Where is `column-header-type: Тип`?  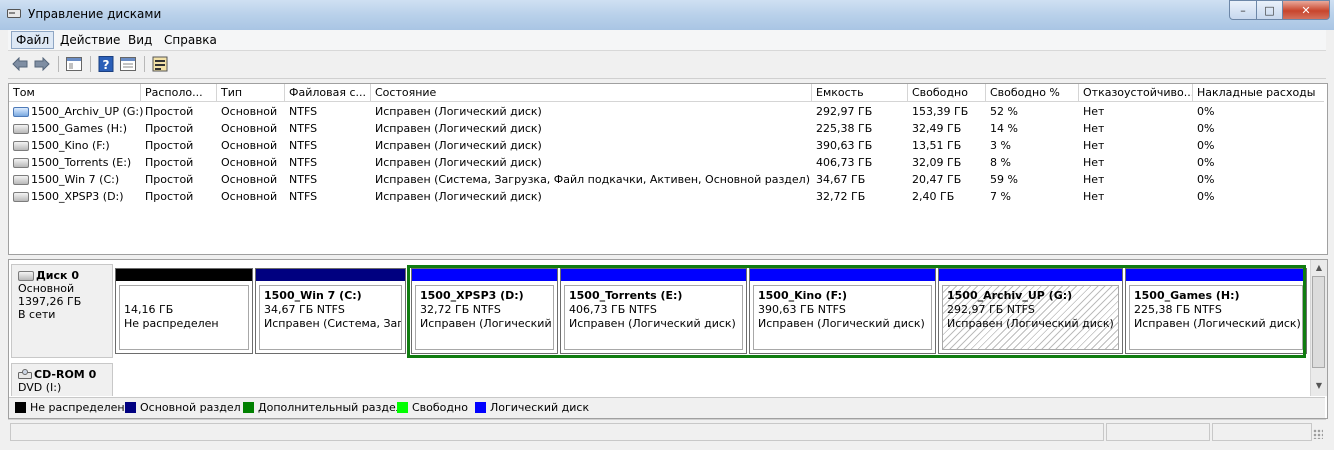 column-header-type: Тип is located at coordinates (251, 93).